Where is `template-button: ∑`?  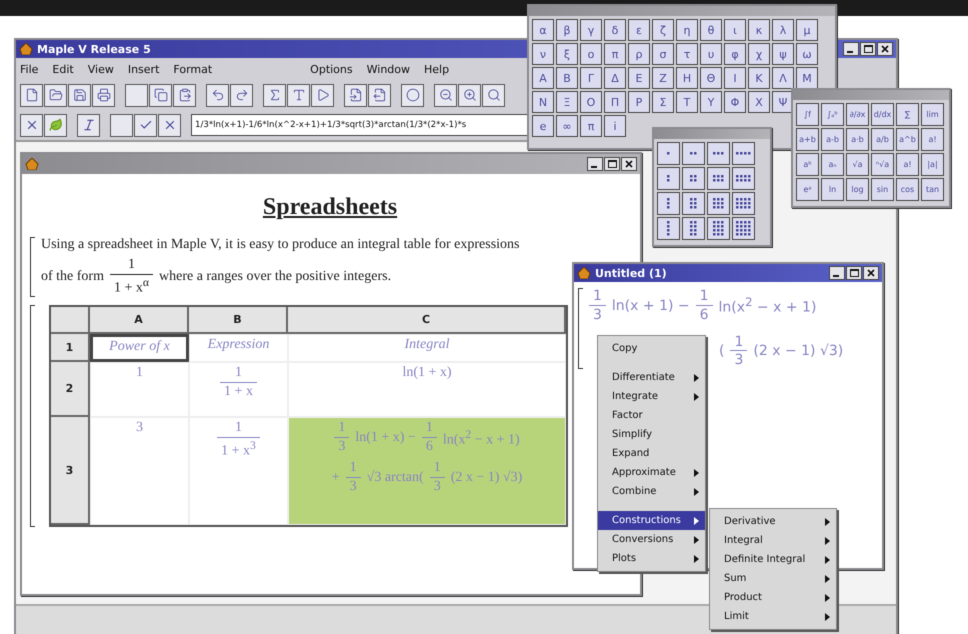 template-button: ∑ is located at coordinates (907, 114).